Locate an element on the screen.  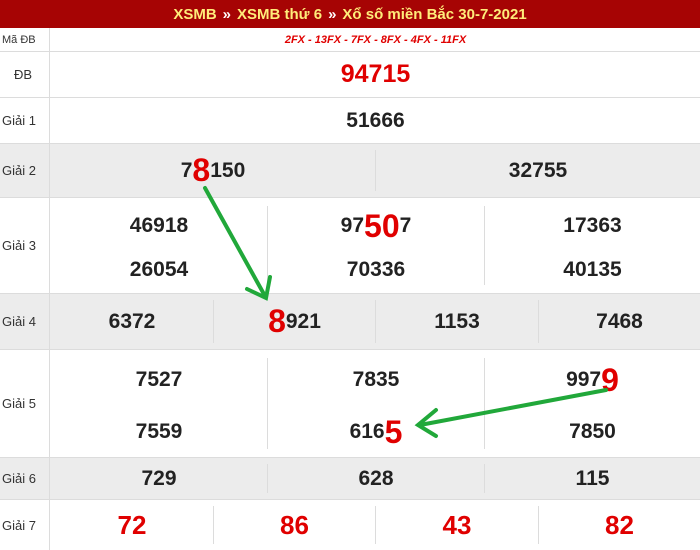
breadcrumb-date-link: Xổ số miền Bắc 30-7-2021 is located at coordinates (434, 14).